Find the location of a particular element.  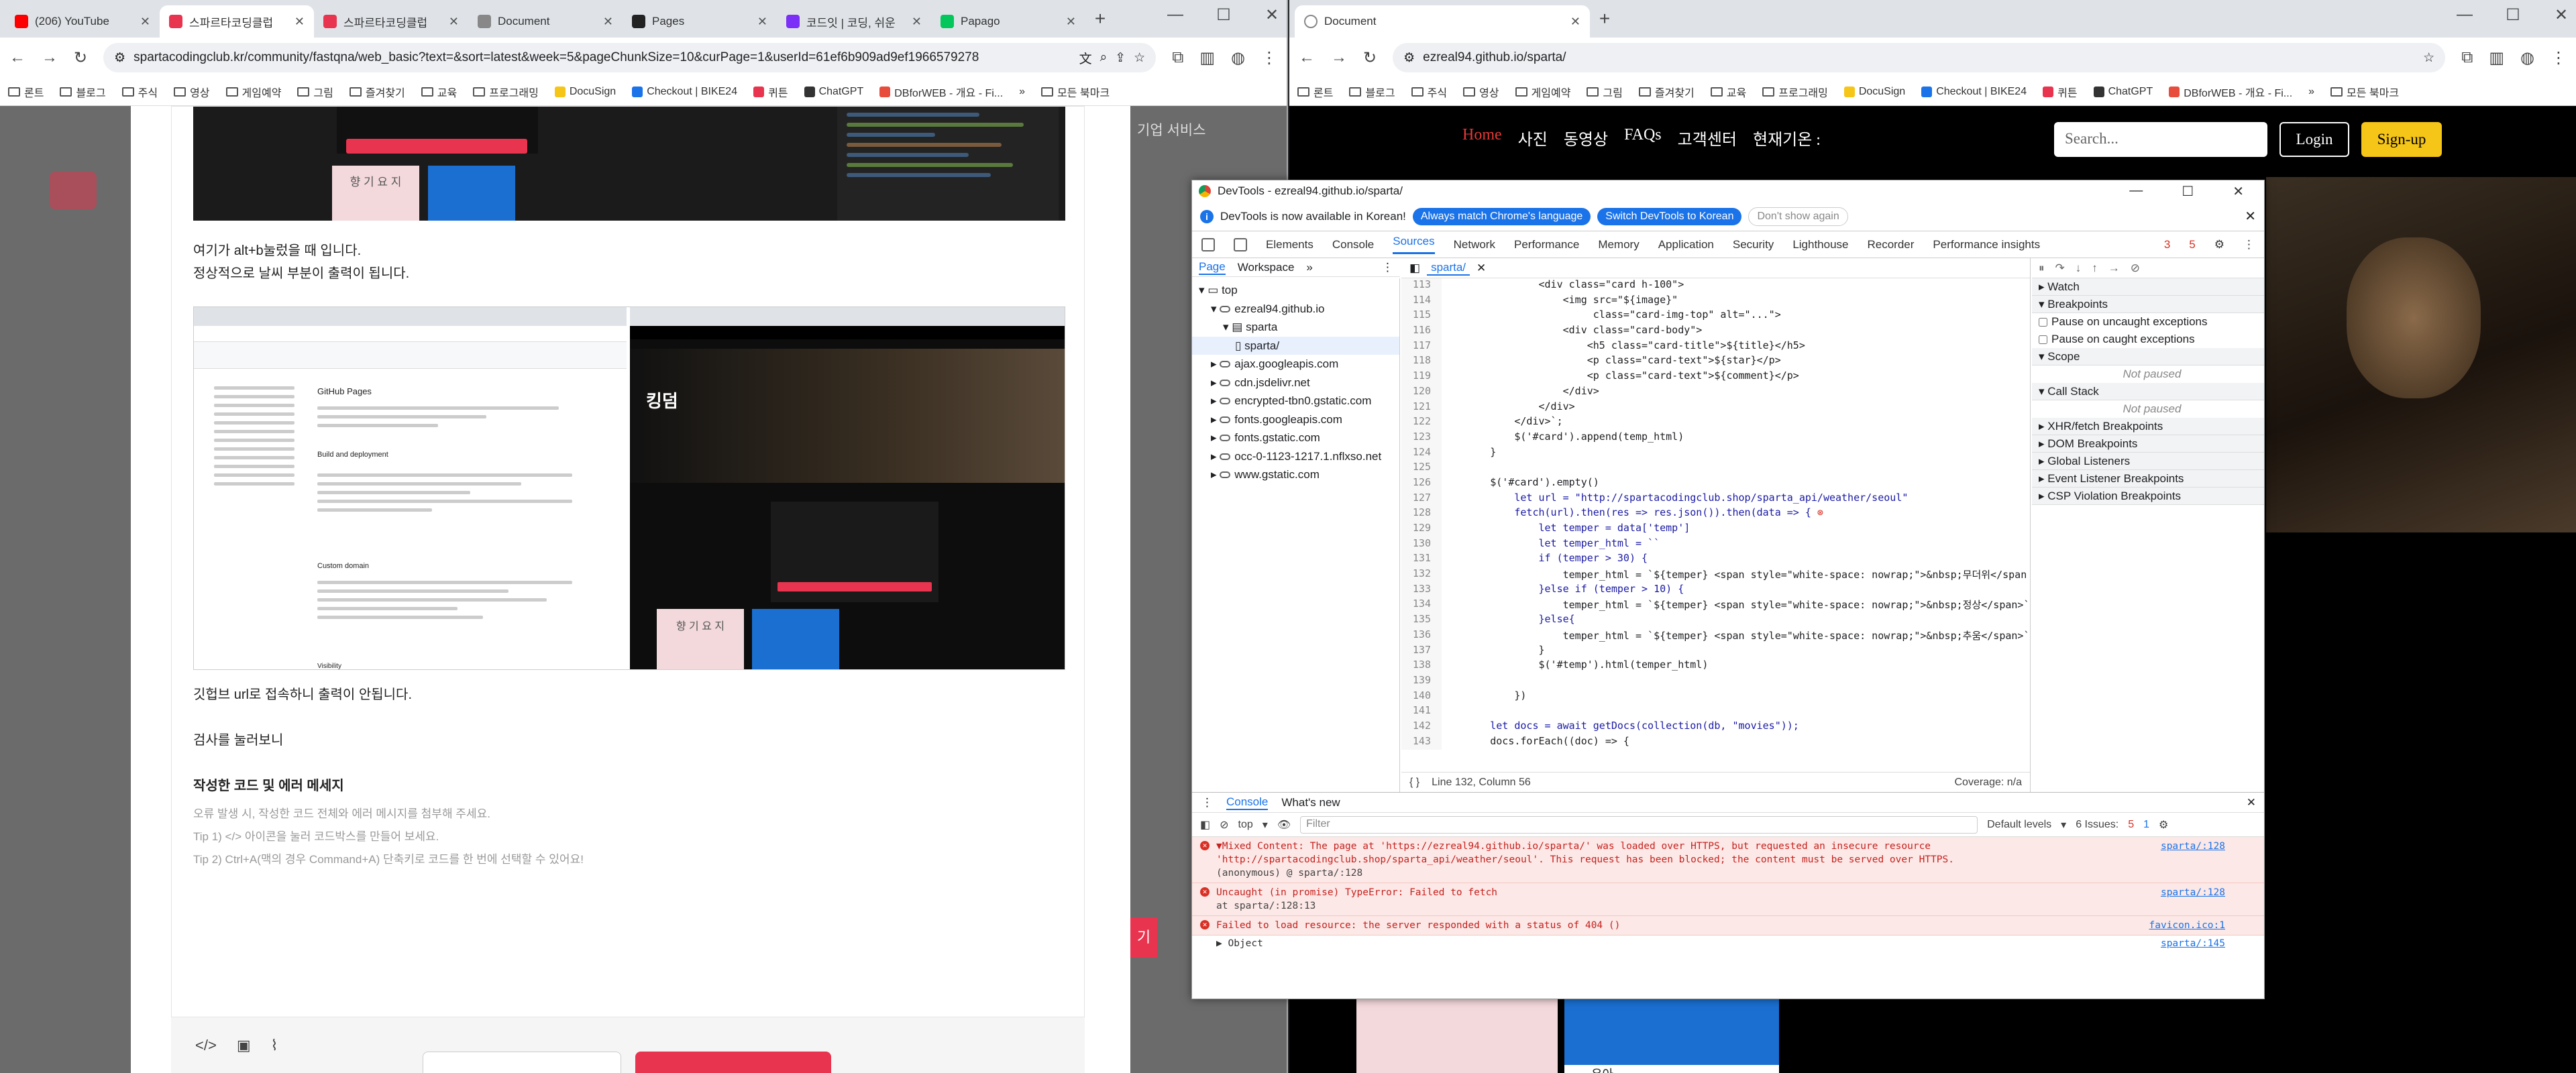

debugger-section: ▸ Global Listeners is located at coordinates (2148, 461).